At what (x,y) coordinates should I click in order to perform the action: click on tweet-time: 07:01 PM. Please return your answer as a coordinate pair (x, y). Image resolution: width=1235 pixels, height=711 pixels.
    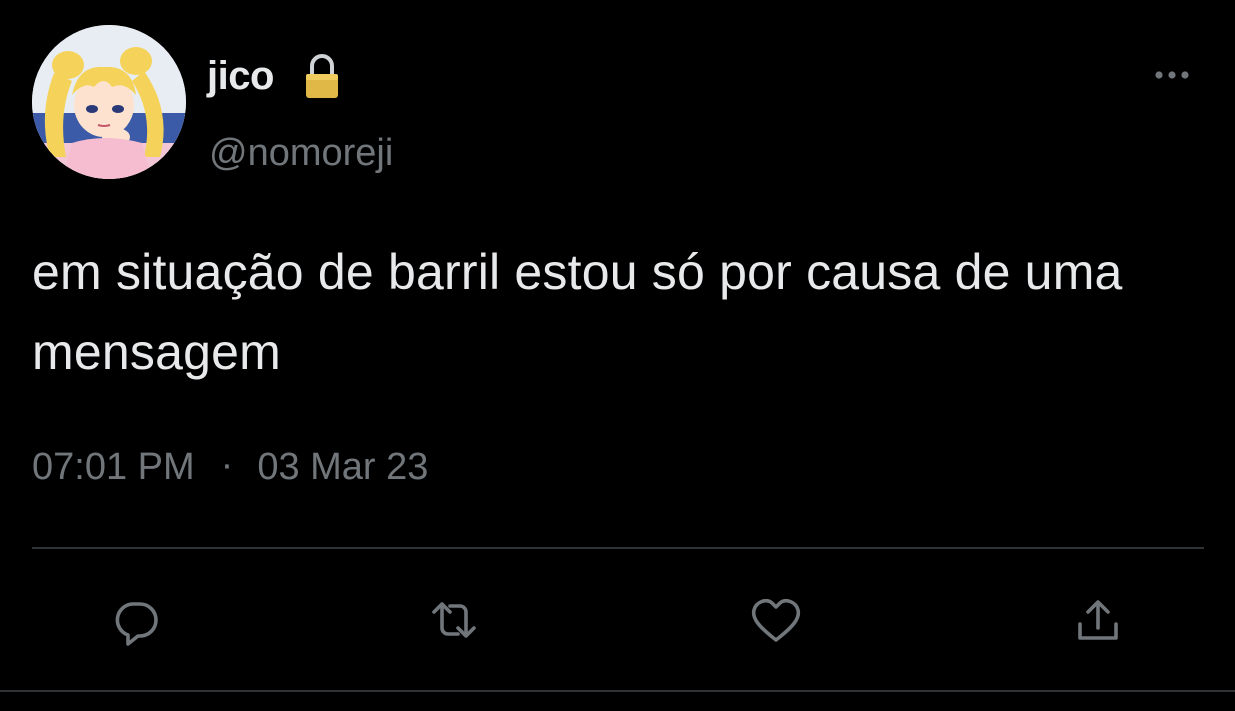
    Looking at the image, I should click on (113, 467).